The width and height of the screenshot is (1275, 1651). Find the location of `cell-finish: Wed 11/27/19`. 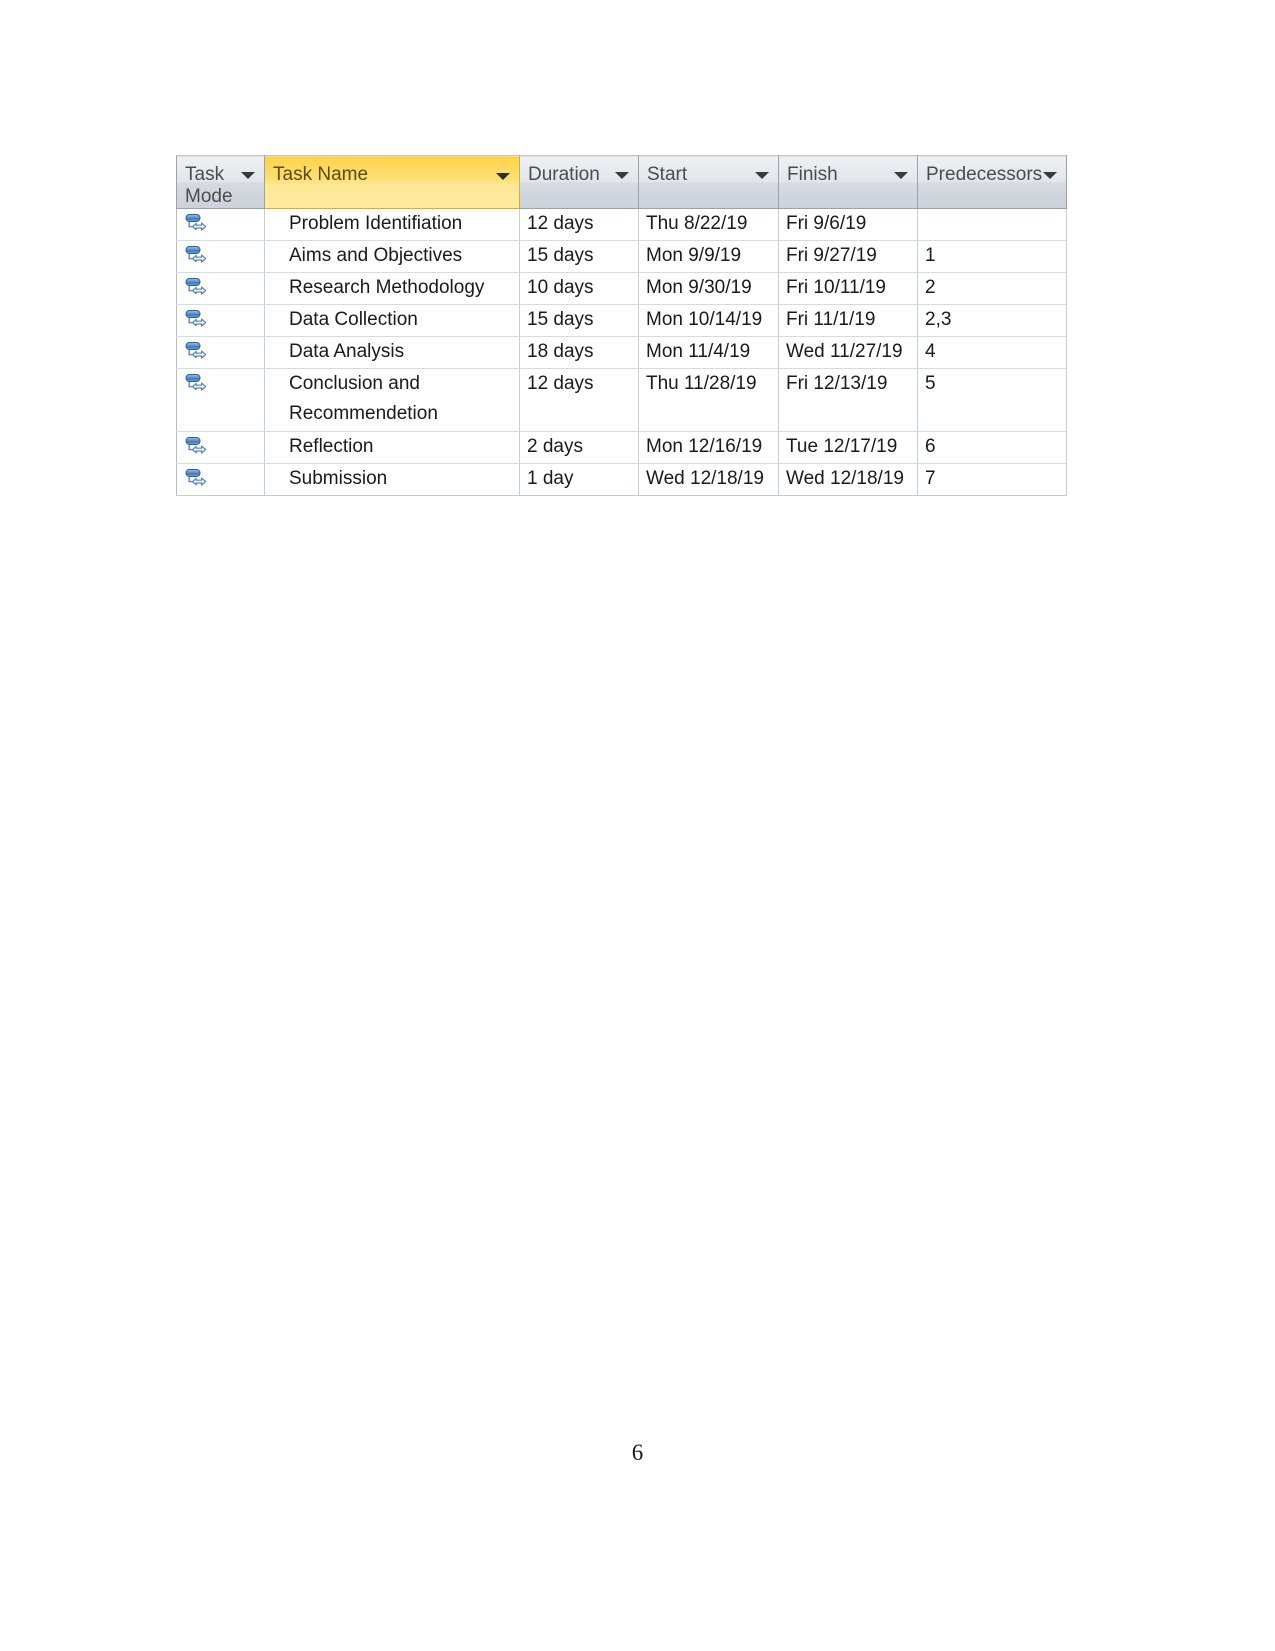

cell-finish: Wed 11/27/19 is located at coordinates (848, 352).